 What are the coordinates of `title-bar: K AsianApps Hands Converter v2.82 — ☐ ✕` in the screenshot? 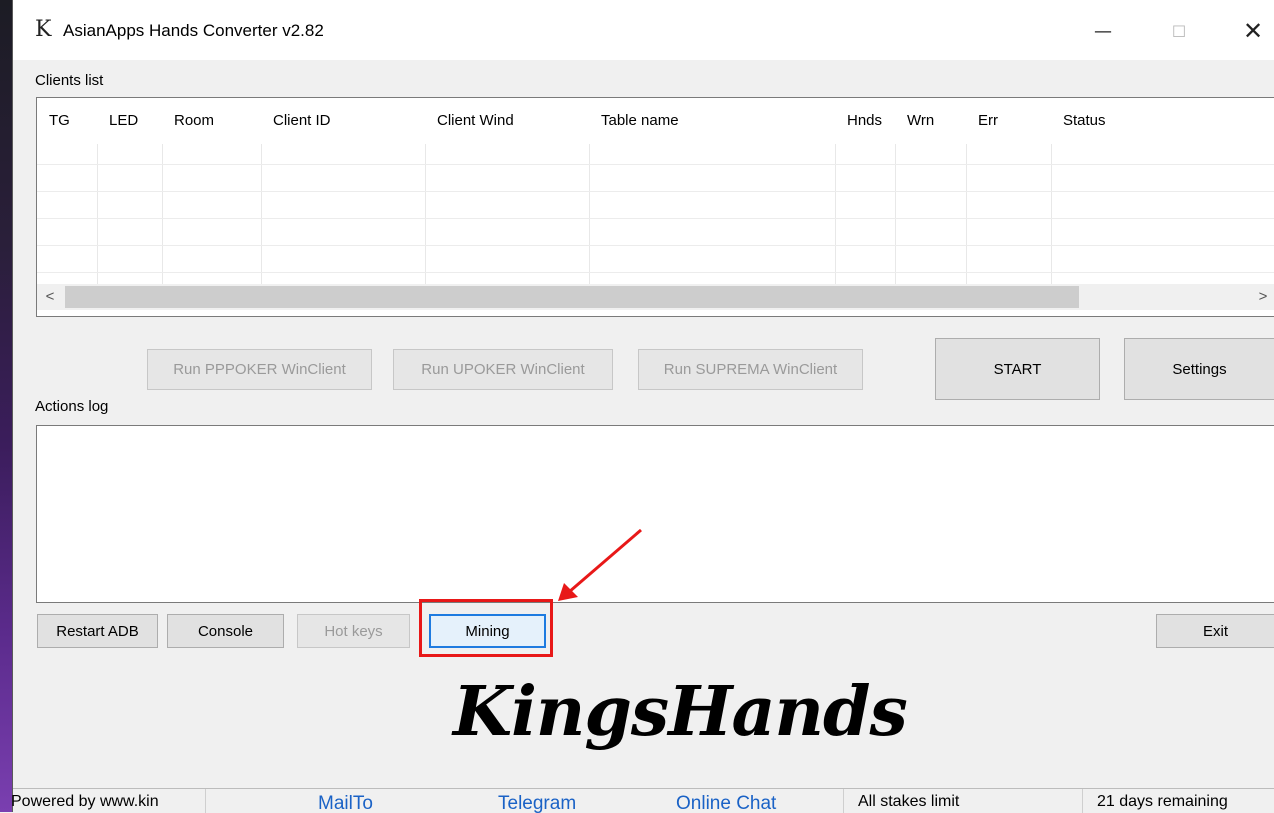 It's located at (643, 30).